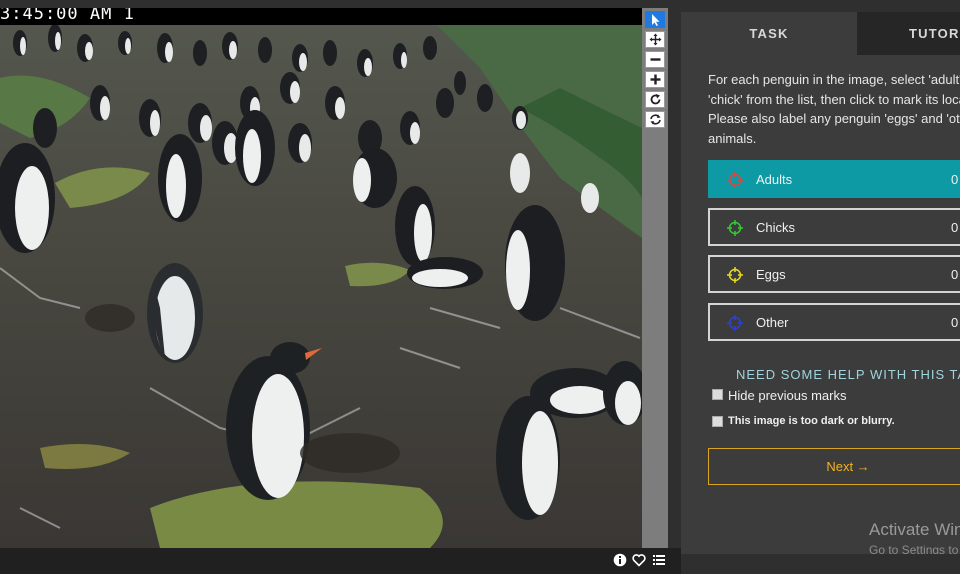 Image resolution: width=960 pixels, height=574 pixels. Describe the element at coordinates (732, 138) in the screenshot. I see `instruction-line: animals.` at that location.